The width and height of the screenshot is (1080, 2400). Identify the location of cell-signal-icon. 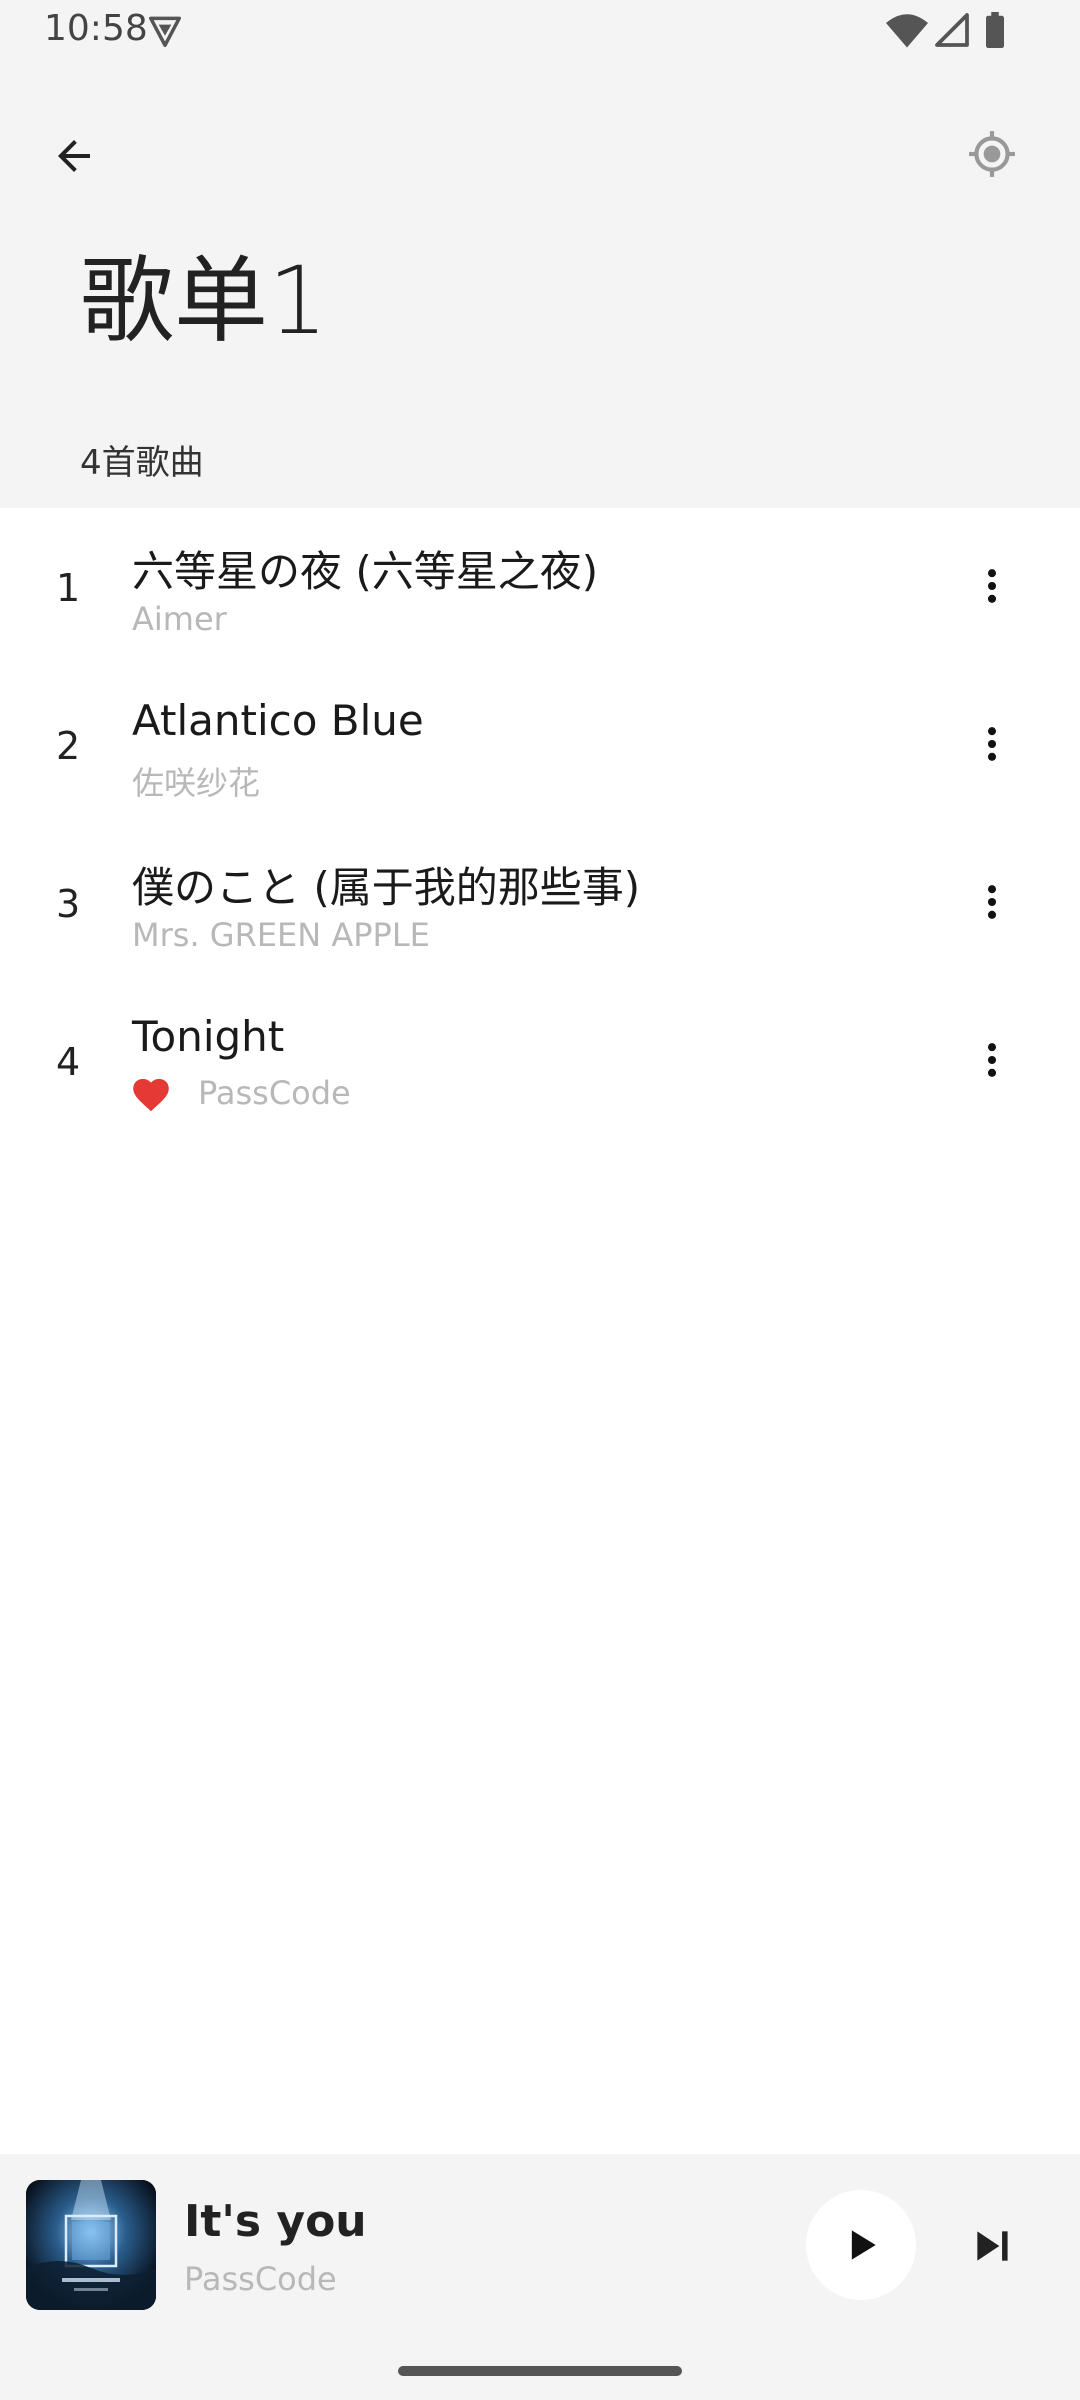
(952, 30).